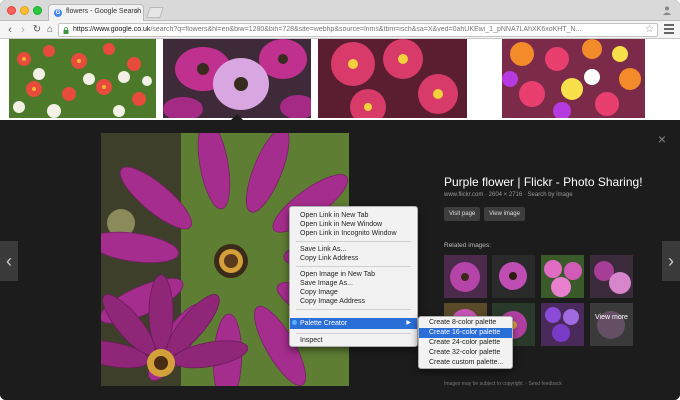  Describe the element at coordinates (340, 10) in the screenshot. I see `tab-strip: G flowers - Google Search ×` at that location.